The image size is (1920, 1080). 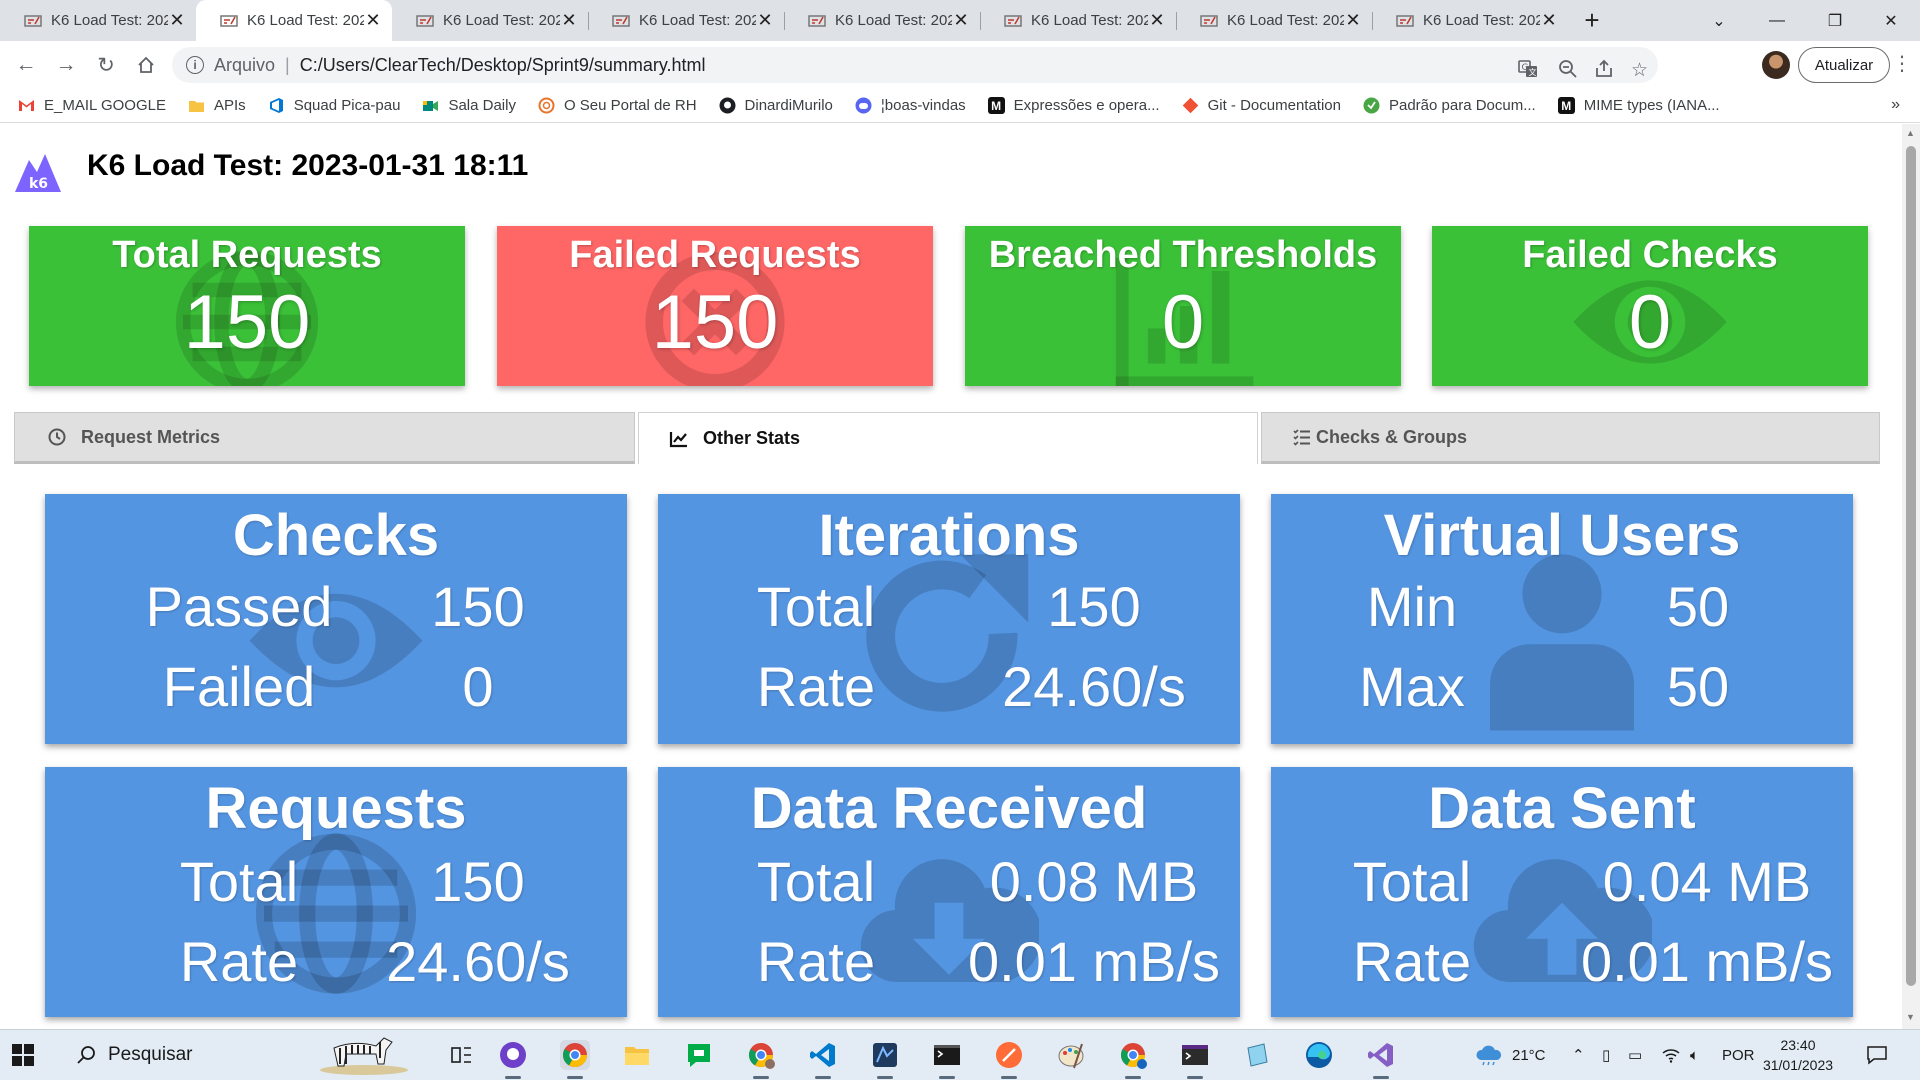 What do you see at coordinates (761, 1059) in the screenshot?
I see `chrome-profile-icon` at bounding box center [761, 1059].